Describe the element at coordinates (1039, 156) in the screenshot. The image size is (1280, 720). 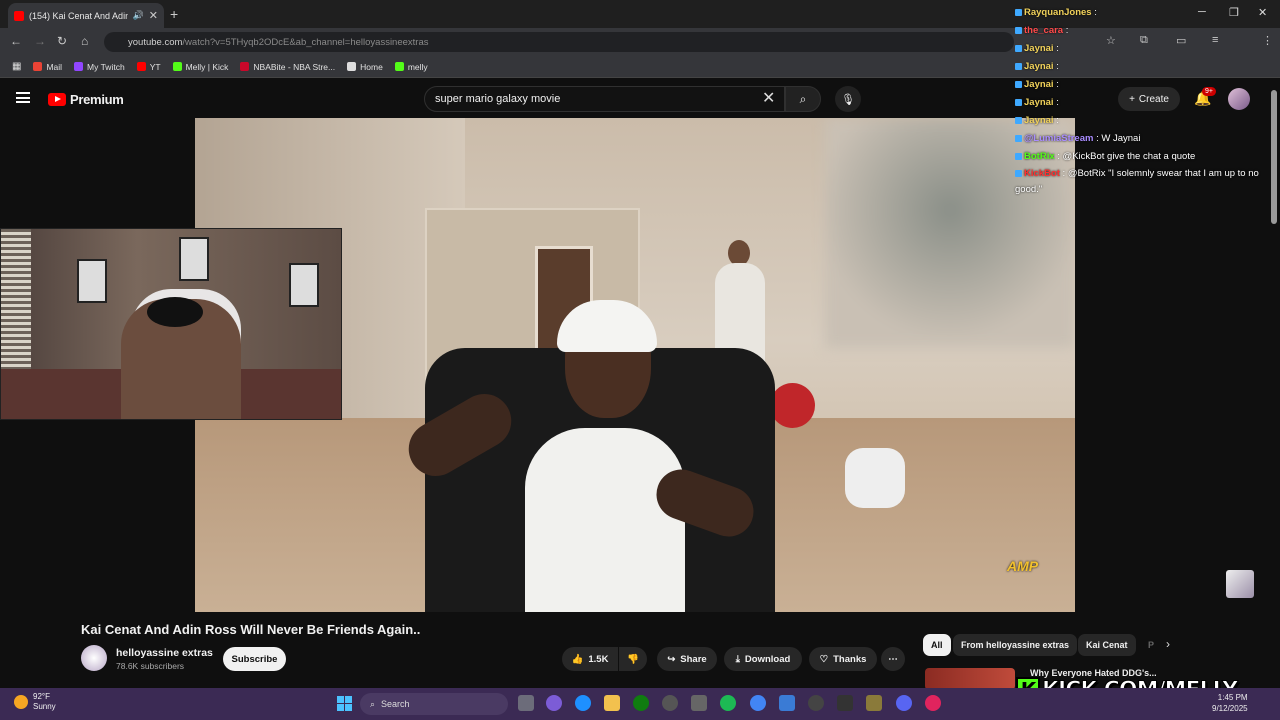
I see `chat-username: BotRix` at that location.